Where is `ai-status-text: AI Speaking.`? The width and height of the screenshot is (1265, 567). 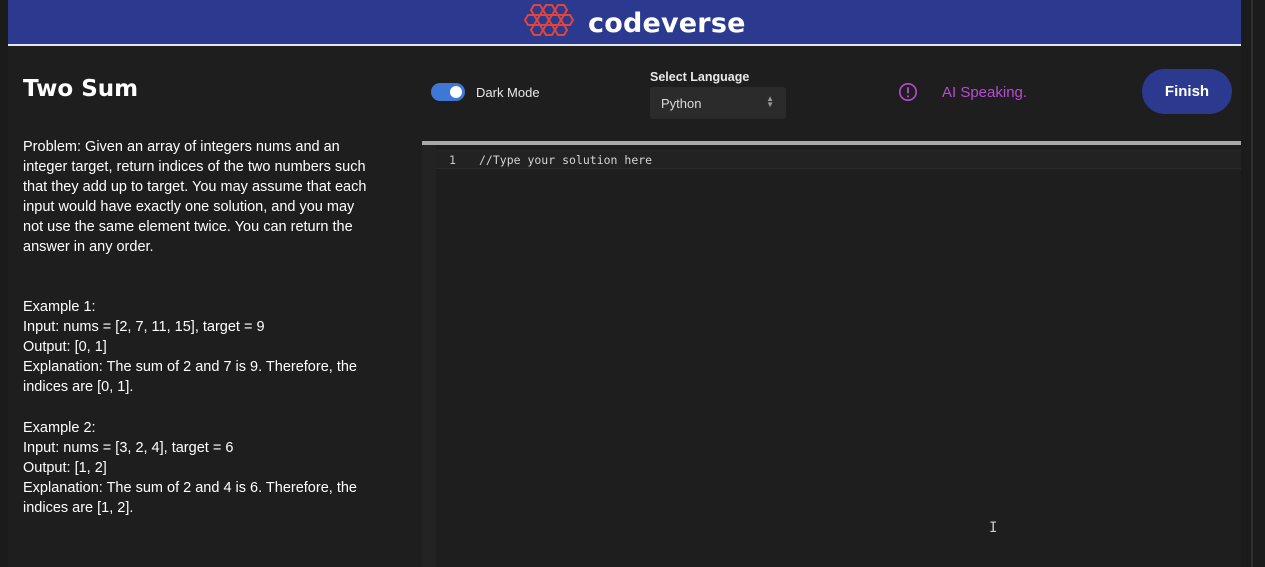
ai-status-text: AI Speaking. is located at coordinates (985, 92).